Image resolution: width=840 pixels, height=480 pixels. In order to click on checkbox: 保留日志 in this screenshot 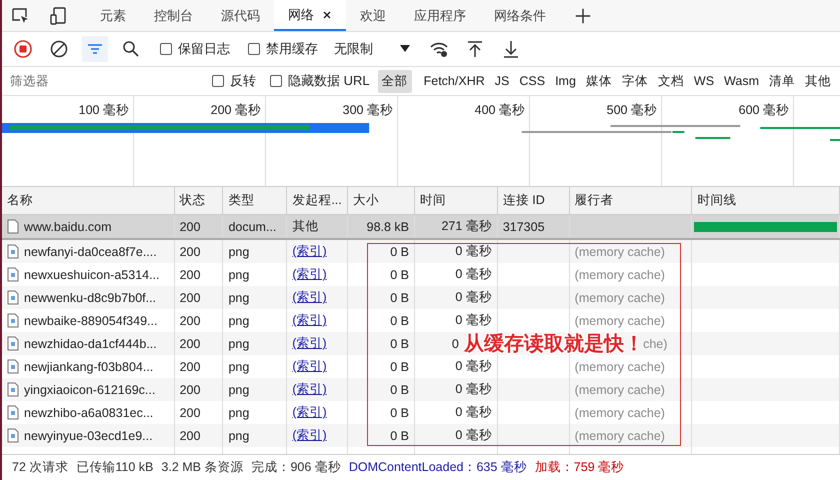, I will do `click(195, 49)`.